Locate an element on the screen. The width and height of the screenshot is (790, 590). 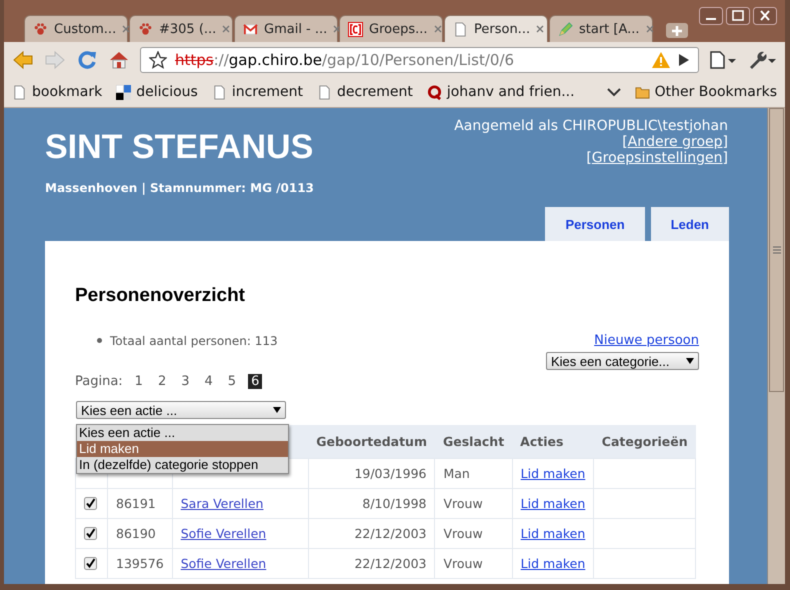
page-link: 2 is located at coordinates (162, 381).